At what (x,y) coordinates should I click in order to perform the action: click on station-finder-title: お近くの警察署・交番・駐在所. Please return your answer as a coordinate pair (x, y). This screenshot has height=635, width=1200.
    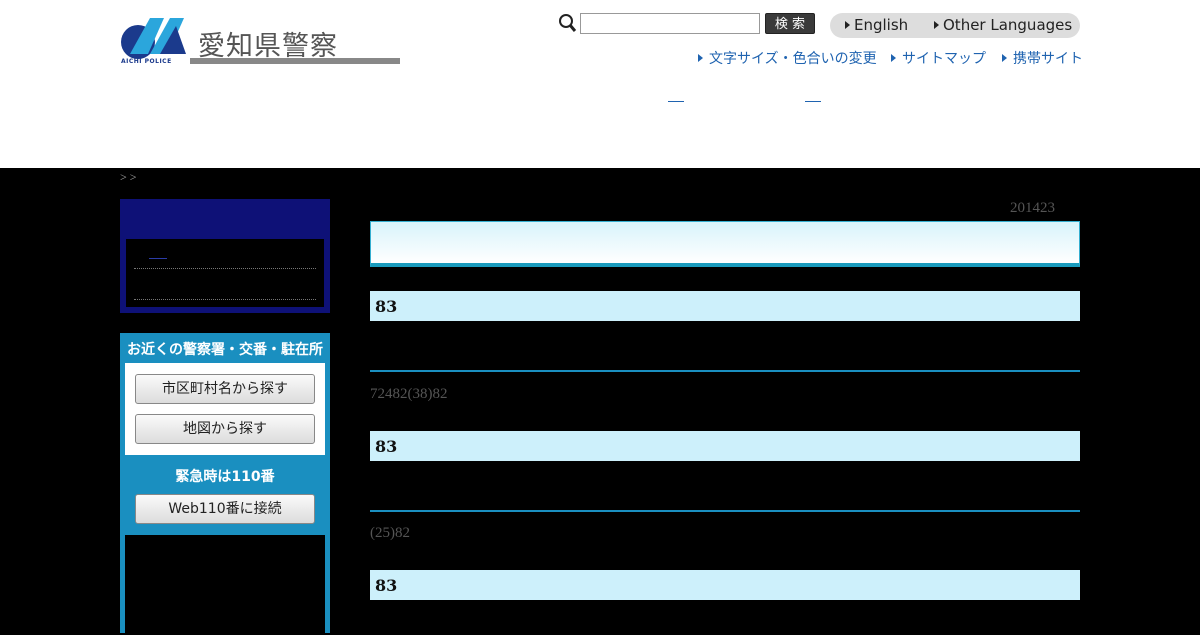
    Looking at the image, I should click on (225, 350).